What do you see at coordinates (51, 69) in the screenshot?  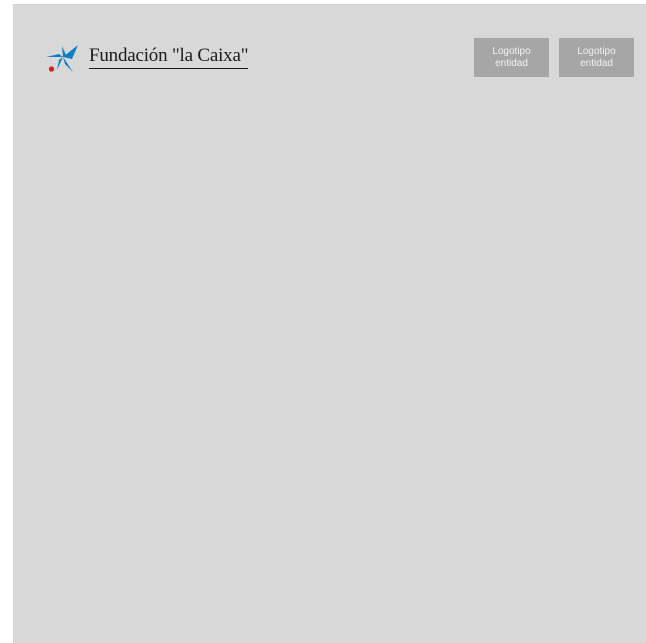 I see `red-dot-icon` at bounding box center [51, 69].